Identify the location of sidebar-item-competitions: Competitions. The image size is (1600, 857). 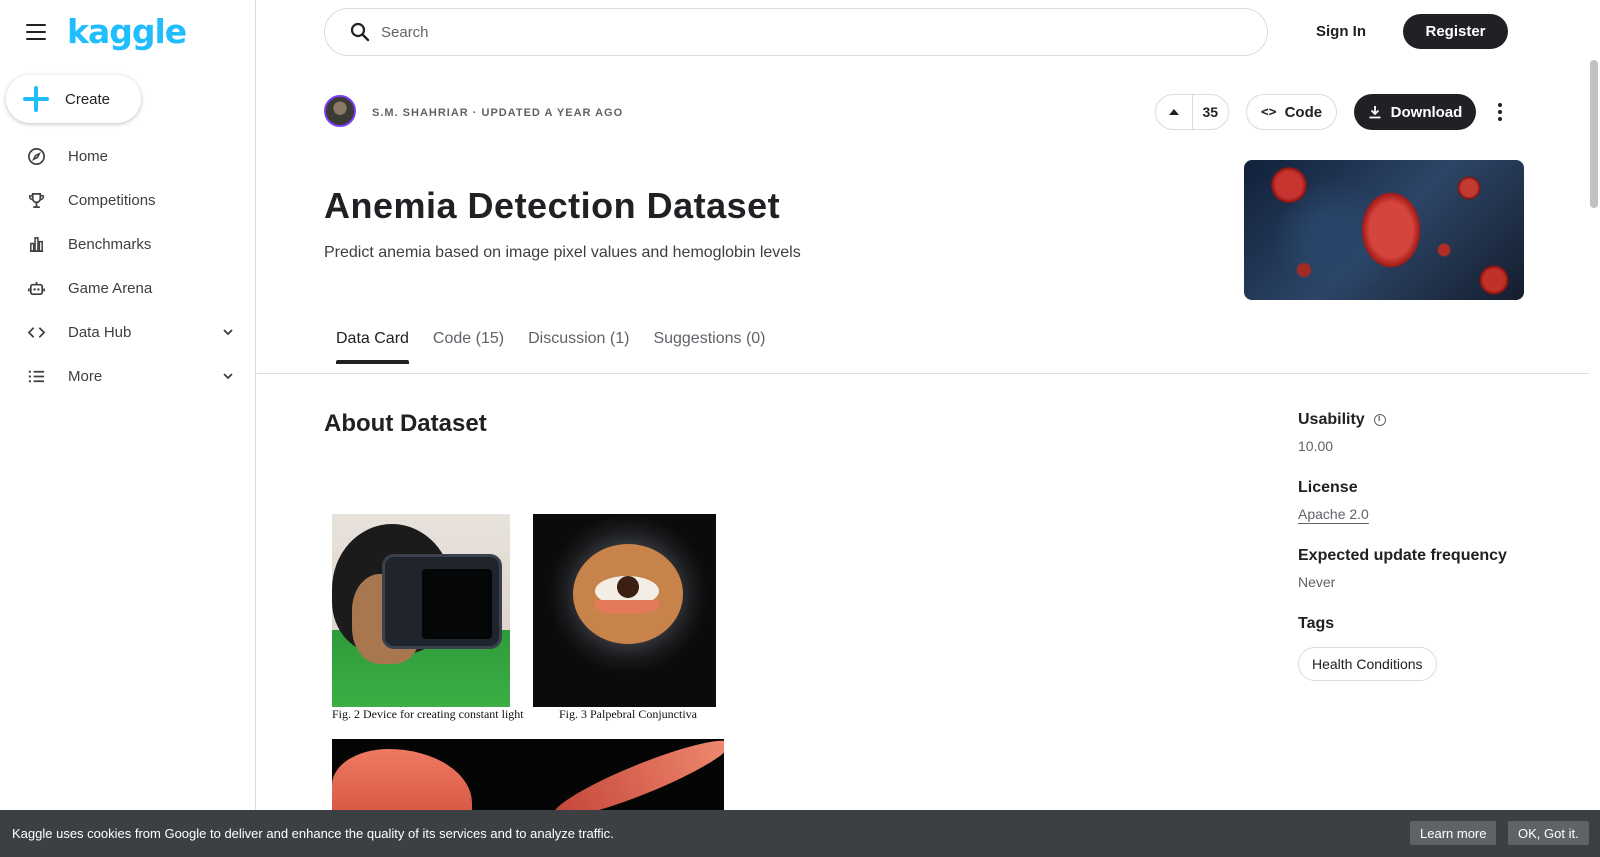
(127, 200).